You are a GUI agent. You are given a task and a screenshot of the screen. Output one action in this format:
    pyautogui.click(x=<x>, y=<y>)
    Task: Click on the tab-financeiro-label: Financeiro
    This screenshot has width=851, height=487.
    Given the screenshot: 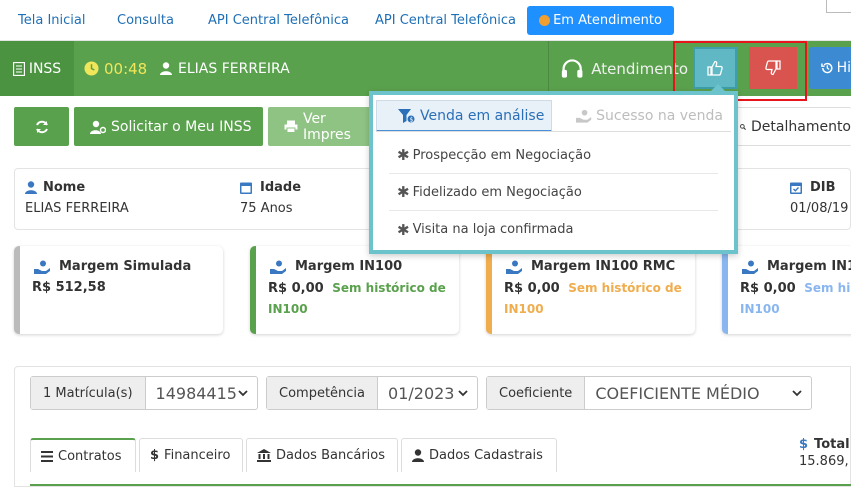 What is the action you would take?
    pyautogui.click(x=197, y=455)
    